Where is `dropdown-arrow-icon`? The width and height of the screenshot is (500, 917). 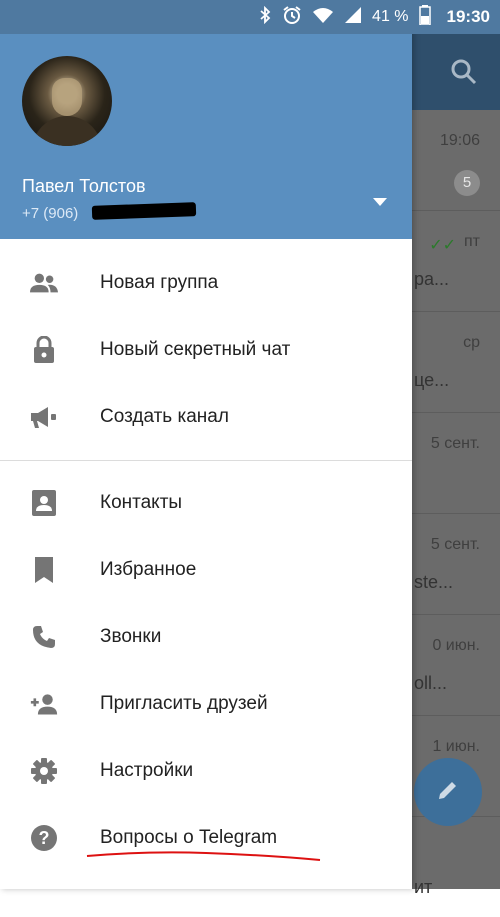
dropdown-arrow-icon is located at coordinates (380, 200).